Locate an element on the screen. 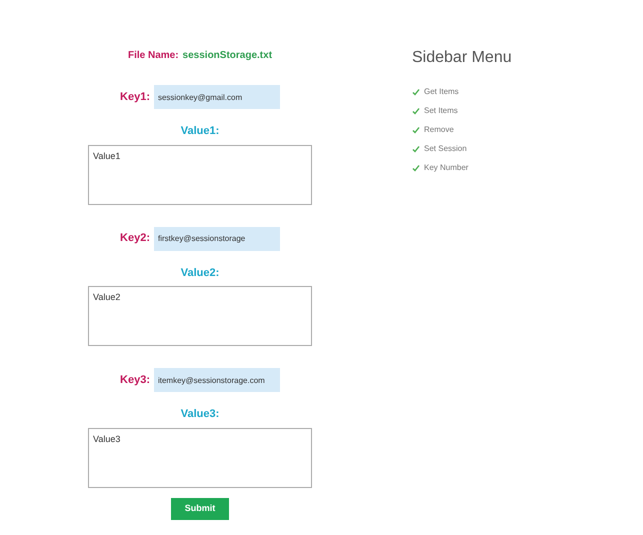 The height and width of the screenshot is (535, 643). value-text-area: Value3 is located at coordinates (200, 458).